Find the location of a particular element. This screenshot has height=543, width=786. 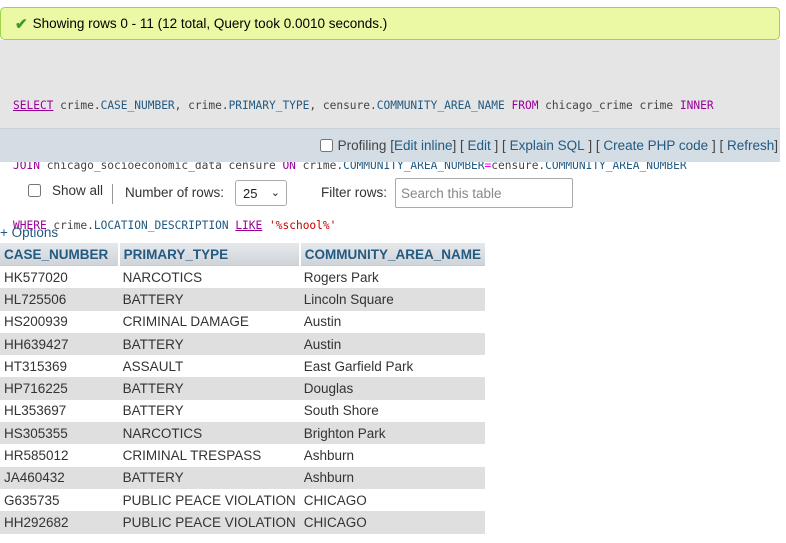

create-php-code-link: Create PHP code is located at coordinates (655, 145).